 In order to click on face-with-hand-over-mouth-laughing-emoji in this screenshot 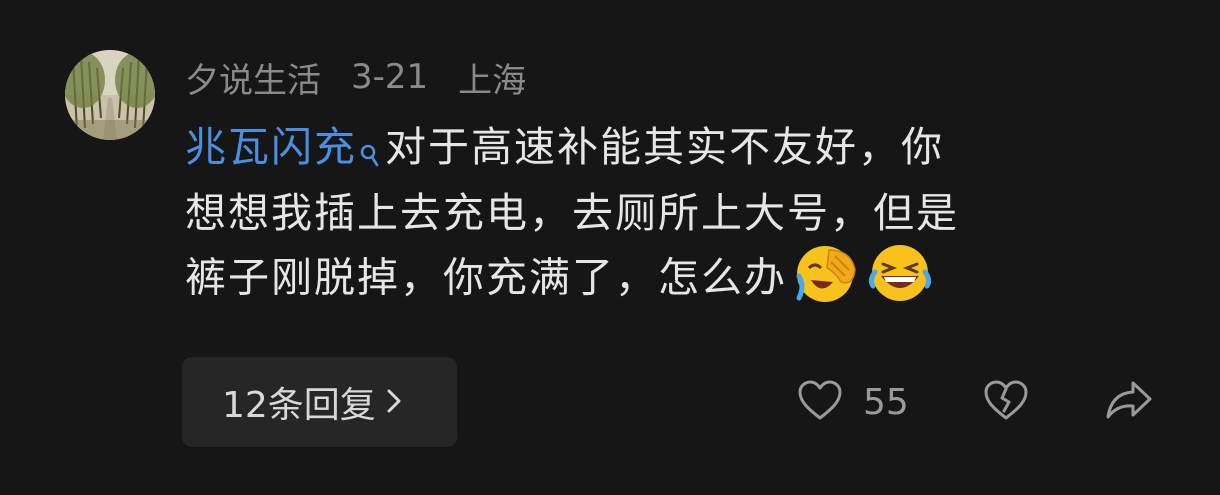, I will do `click(826, 280)`.